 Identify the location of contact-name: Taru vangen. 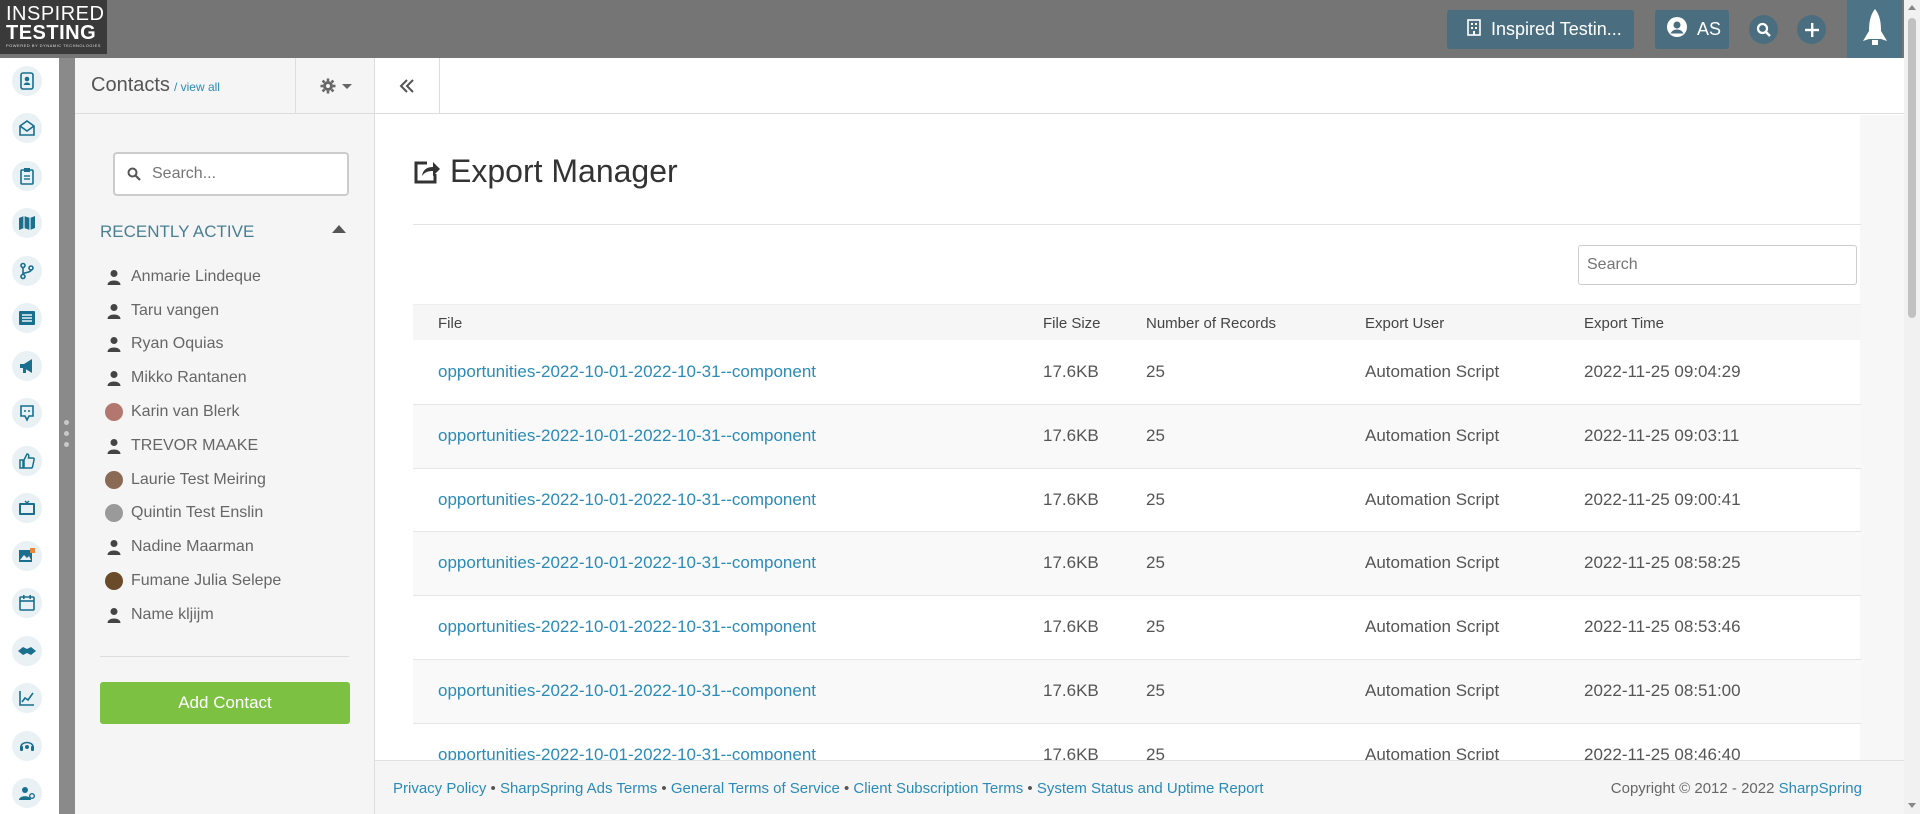
(175, 310).